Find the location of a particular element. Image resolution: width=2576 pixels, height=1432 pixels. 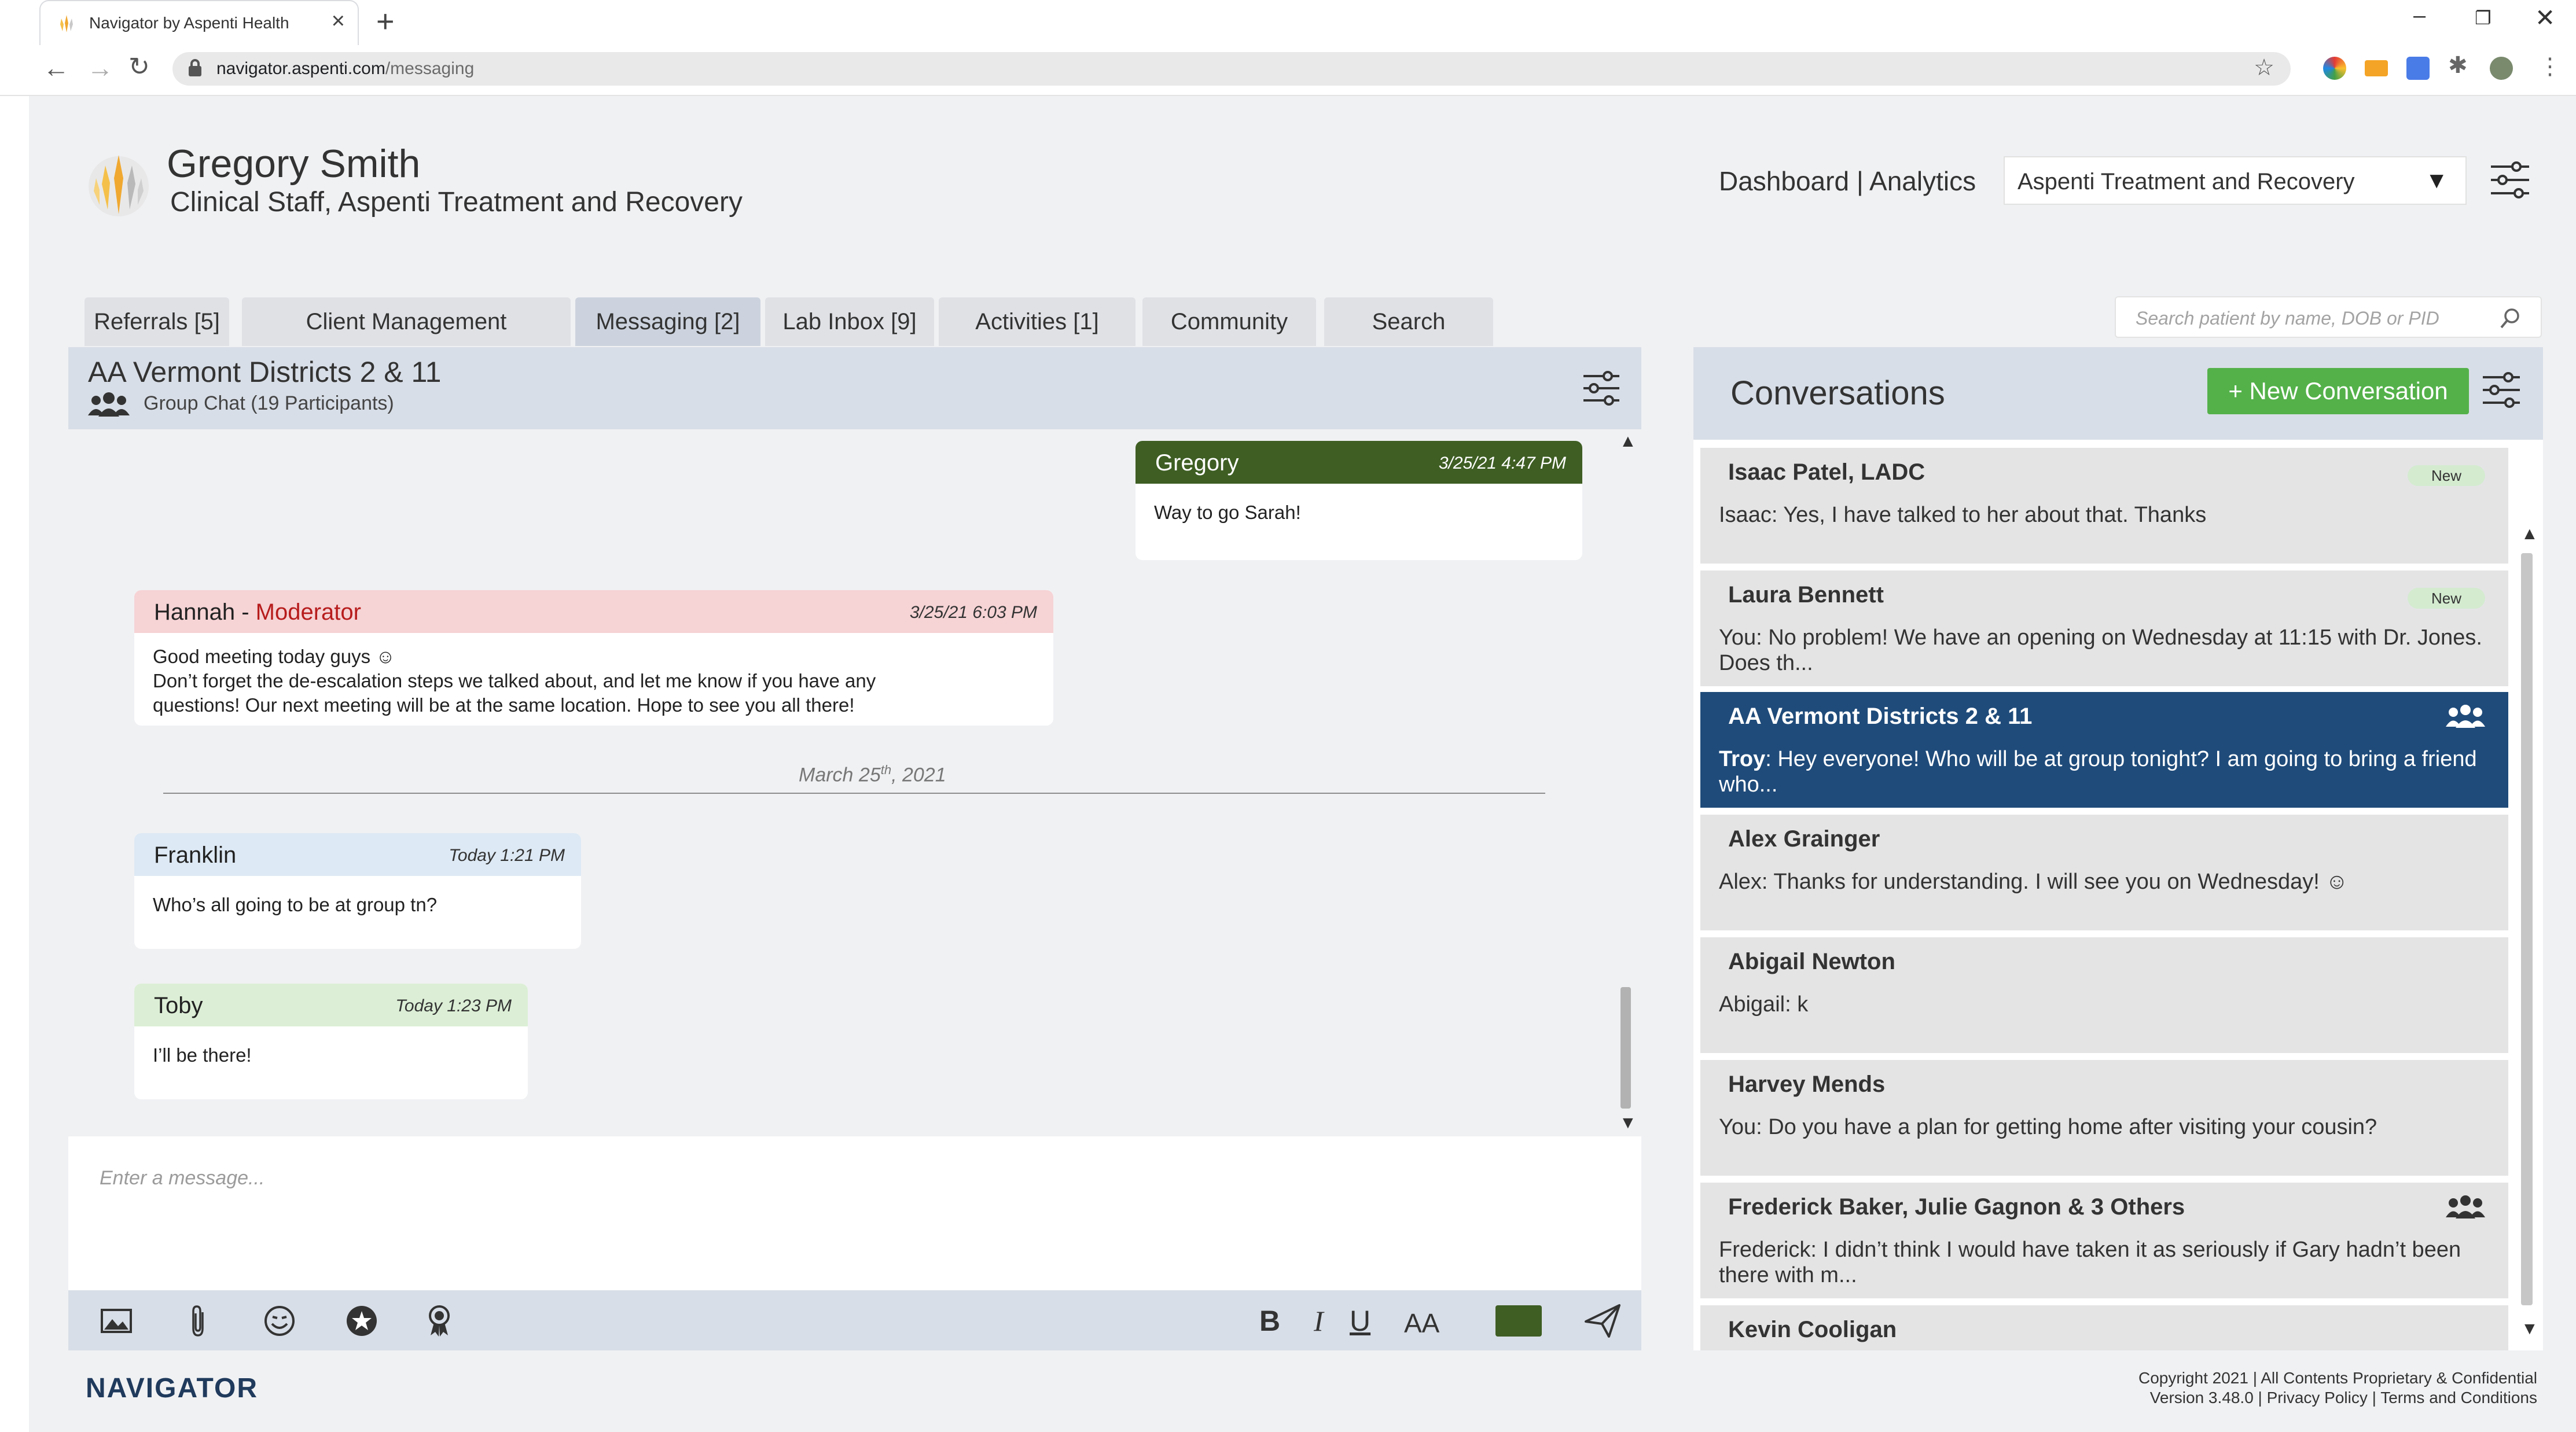

scroll-down-arrow-icon: ▼ is located at coordinates (1628, 1123).